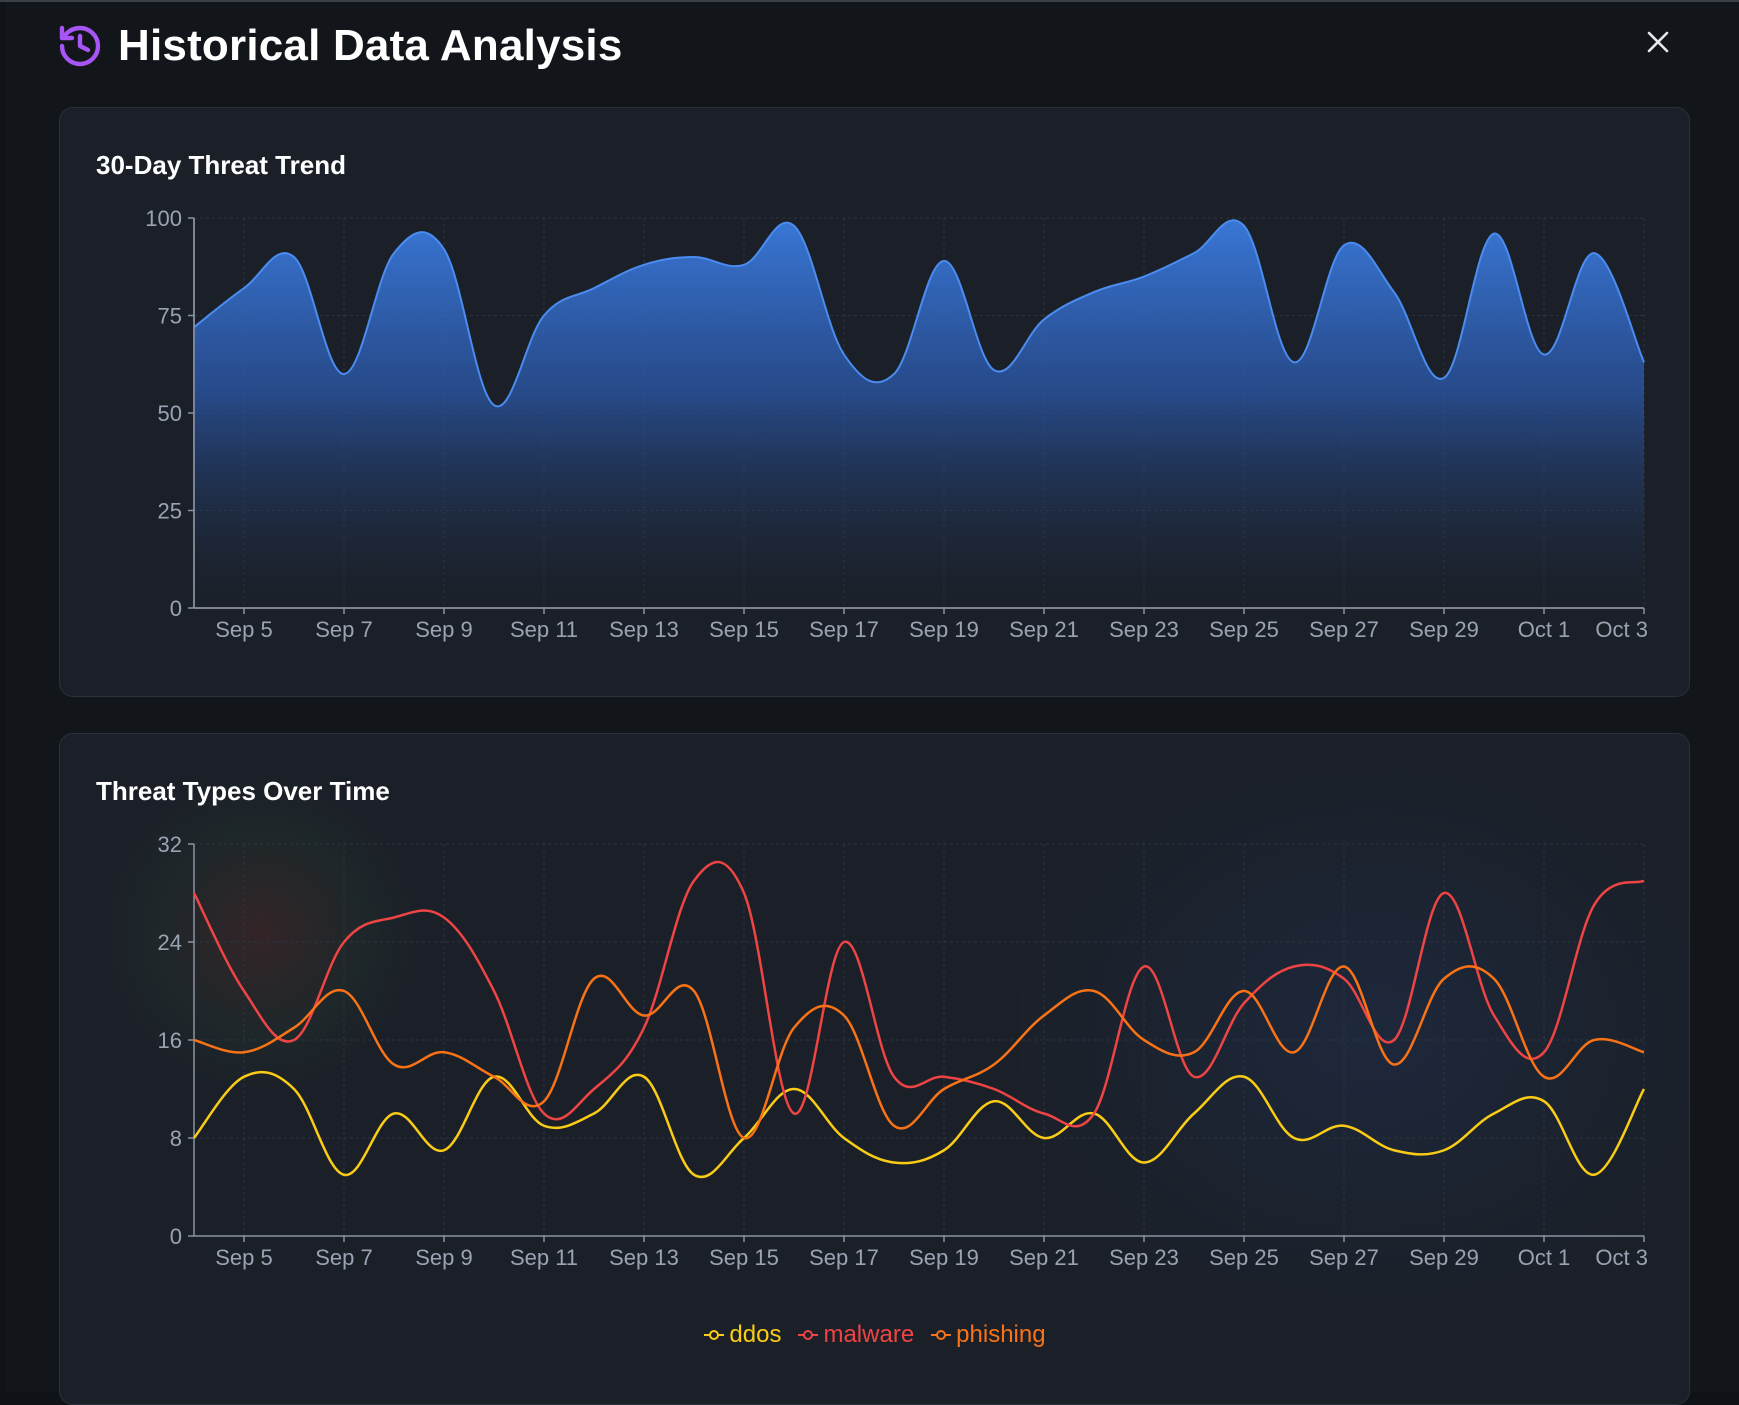 The image size is (1739, 1405). What do you see at coordinates (919, 1124) in the screenshot?
I see `series-line-ddos` at bounding box center [919, 1124].